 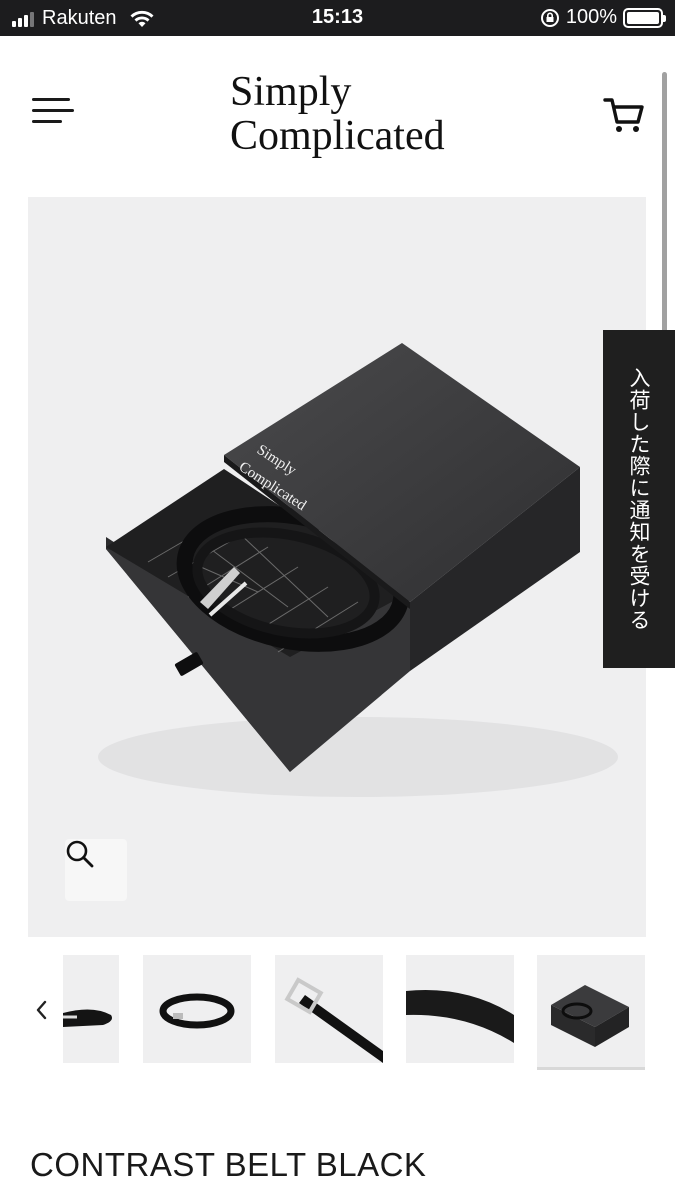 I want to click on brand-logo: Simply Complicated, so click(x=337, y=114).